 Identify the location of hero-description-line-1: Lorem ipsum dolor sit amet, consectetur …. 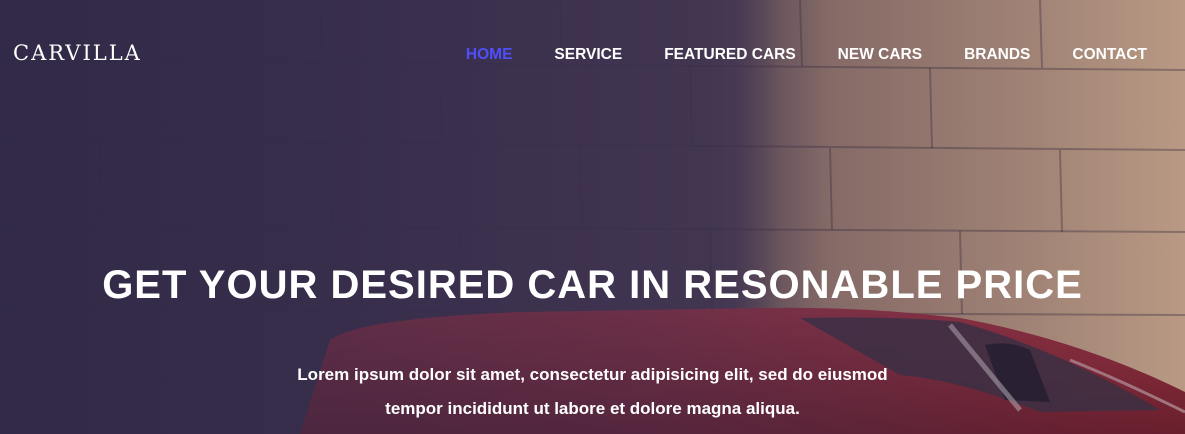
(592, 374).